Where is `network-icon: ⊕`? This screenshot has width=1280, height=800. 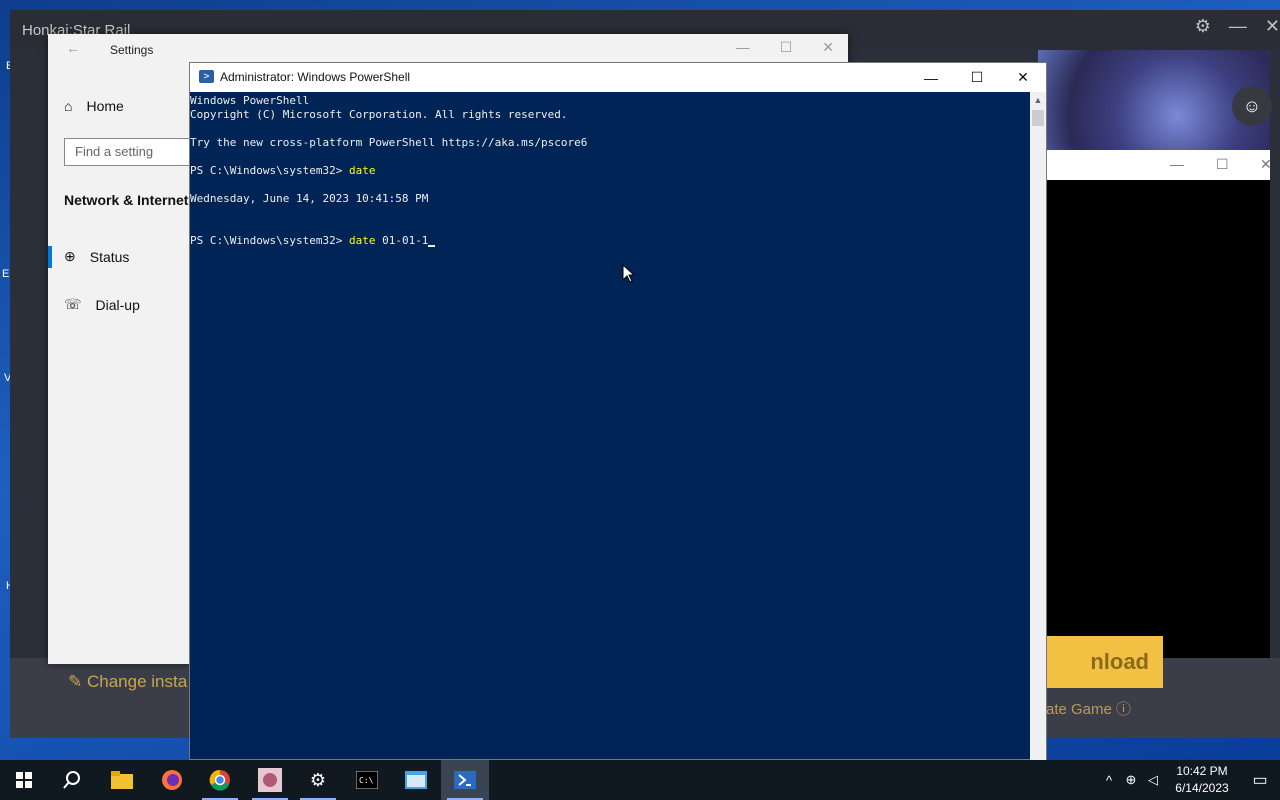
network-icon: ⊕ is located at coordinates (1131, 780).